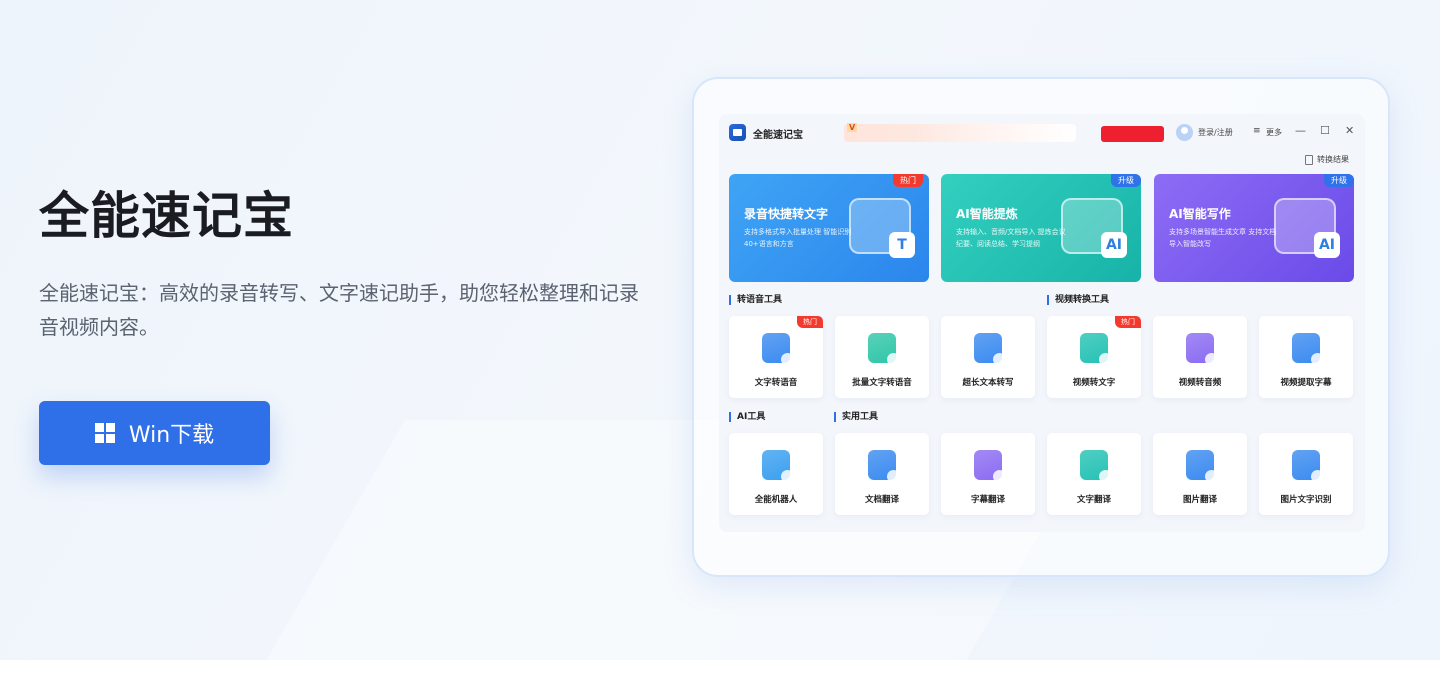  Describe the element at coordinates (1094, 383) in the screenshot. I see `tool-label: 视频转文字` at that location.